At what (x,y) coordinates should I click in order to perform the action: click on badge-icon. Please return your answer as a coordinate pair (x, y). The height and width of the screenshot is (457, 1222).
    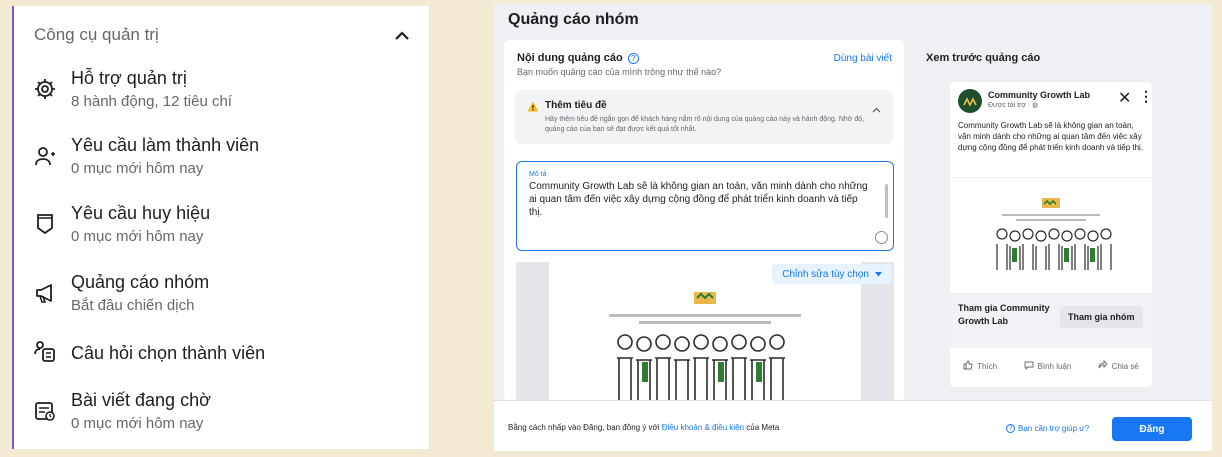
    Looking at the image, I should click on (45, 224).